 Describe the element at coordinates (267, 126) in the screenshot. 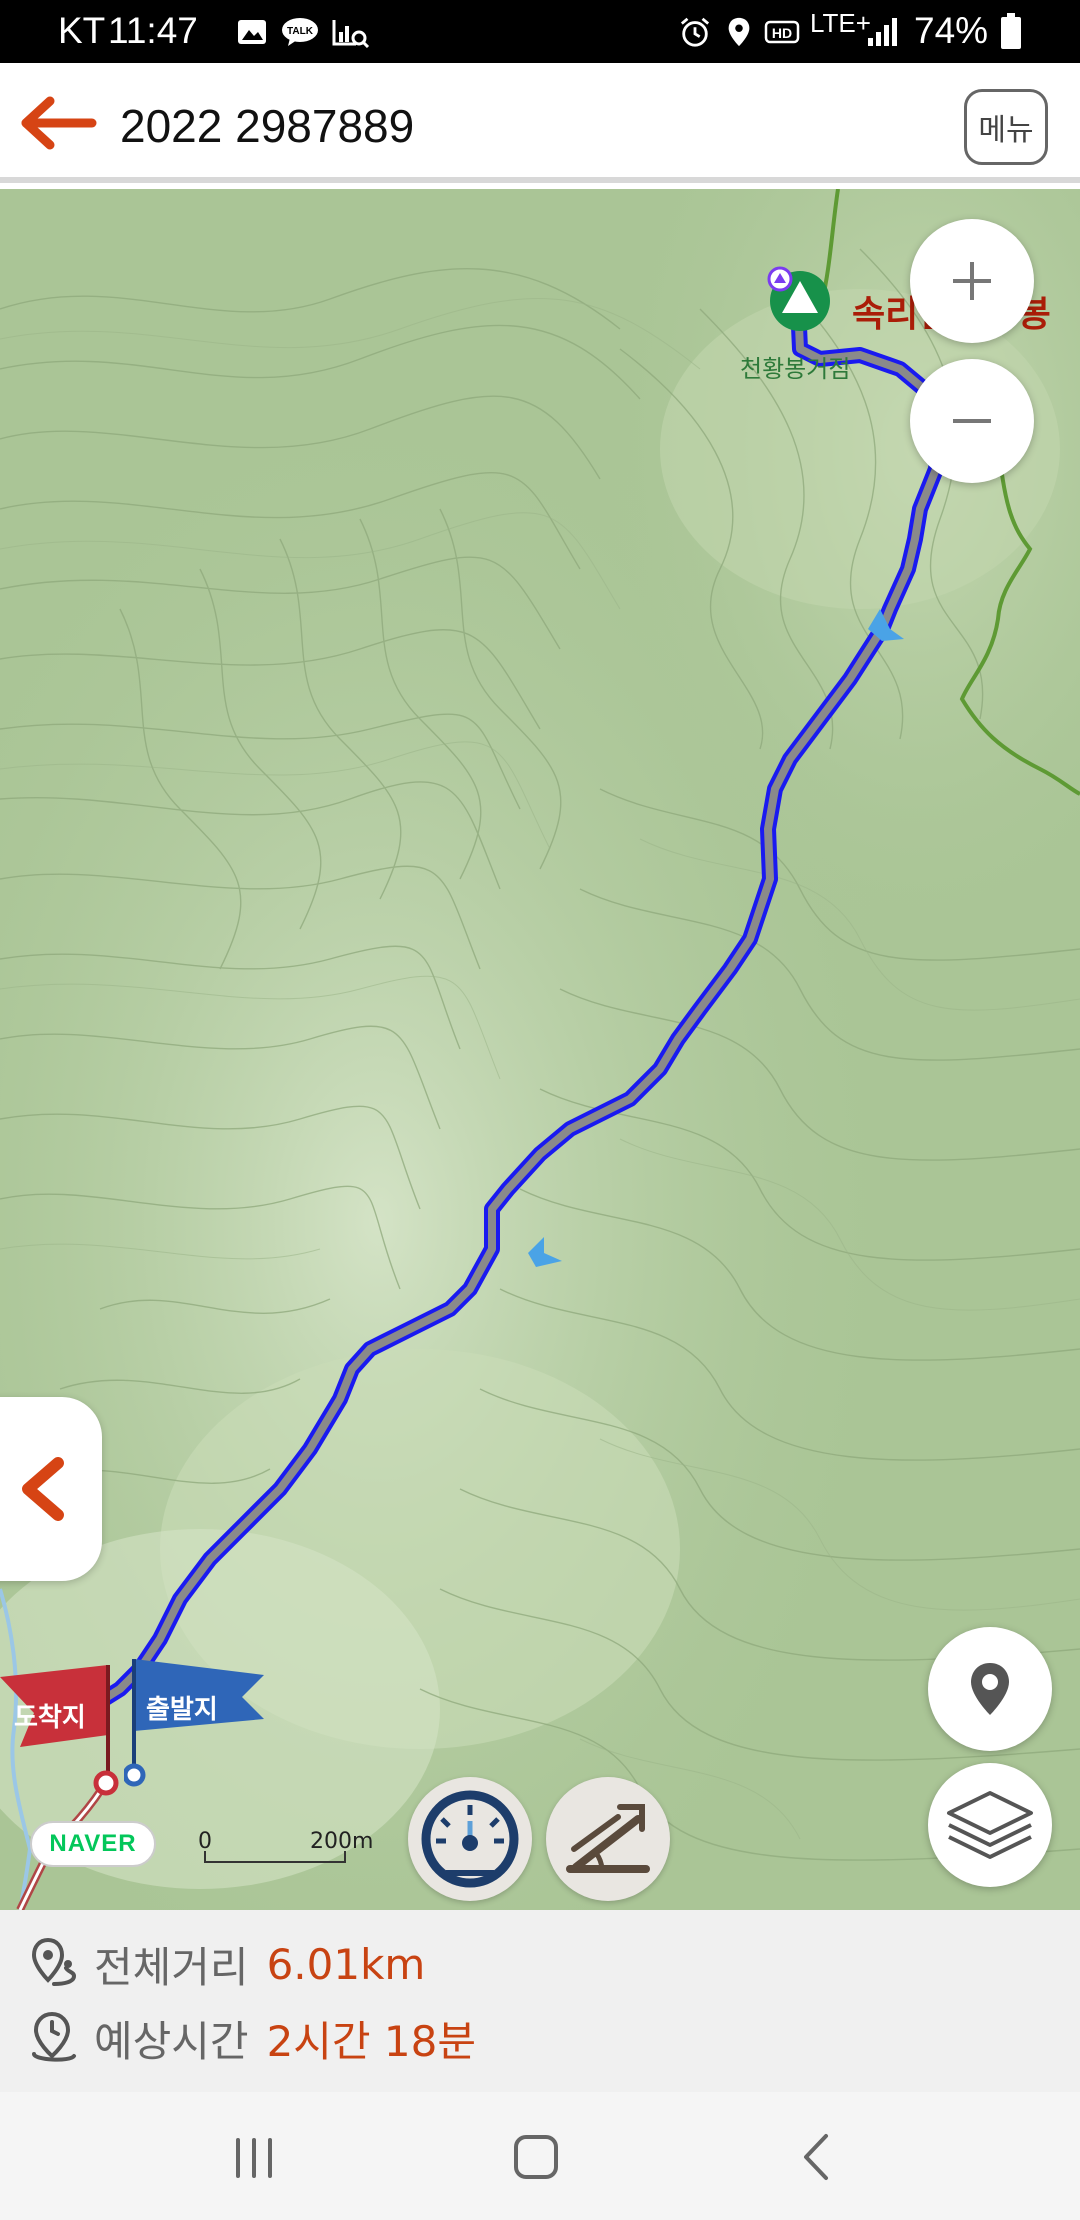

I see `page-title: 2022 2987889` at that location.